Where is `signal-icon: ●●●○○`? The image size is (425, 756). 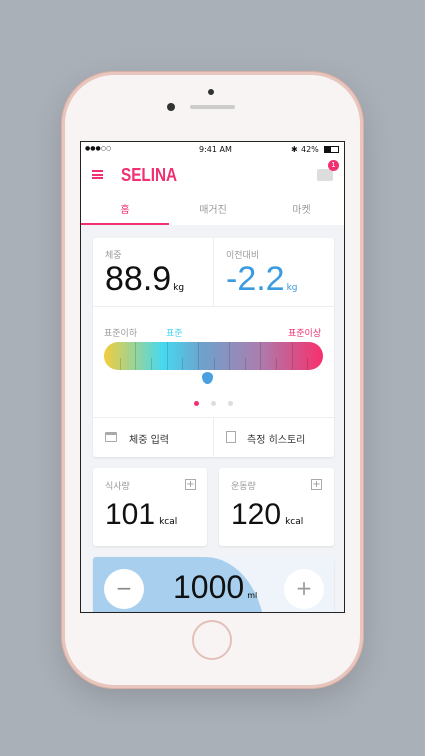
signal-icon: ●●●○○ is located at coordinates (98, 148).